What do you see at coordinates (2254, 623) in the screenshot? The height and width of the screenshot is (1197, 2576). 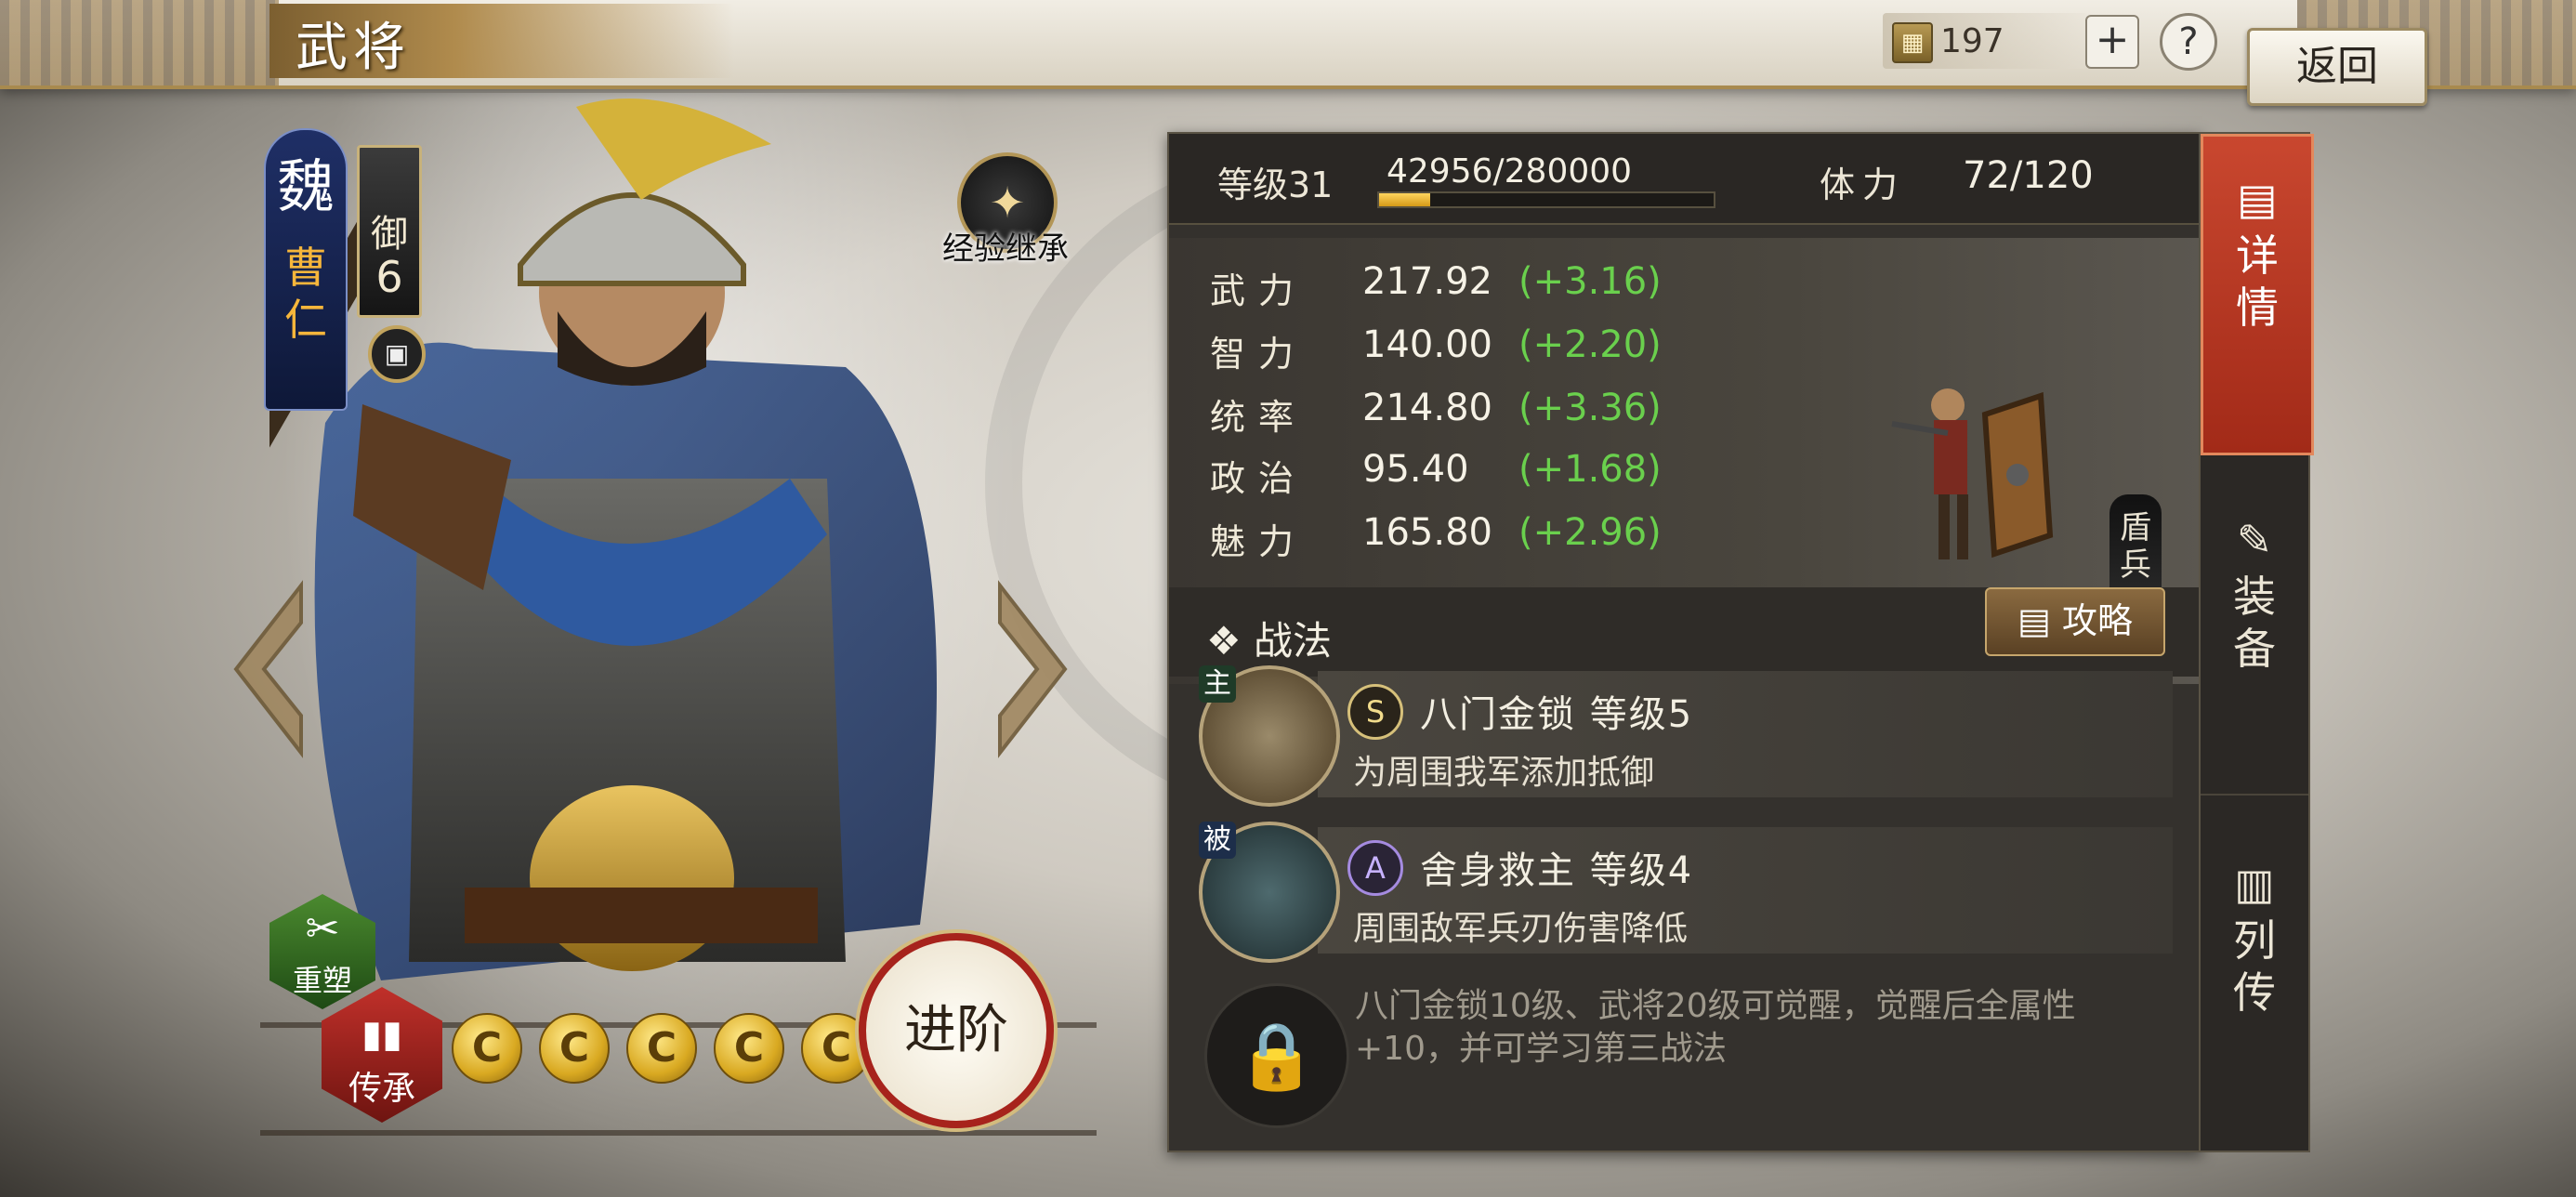 I see `tab-label: 装备` at bounding box center [2254, 623].